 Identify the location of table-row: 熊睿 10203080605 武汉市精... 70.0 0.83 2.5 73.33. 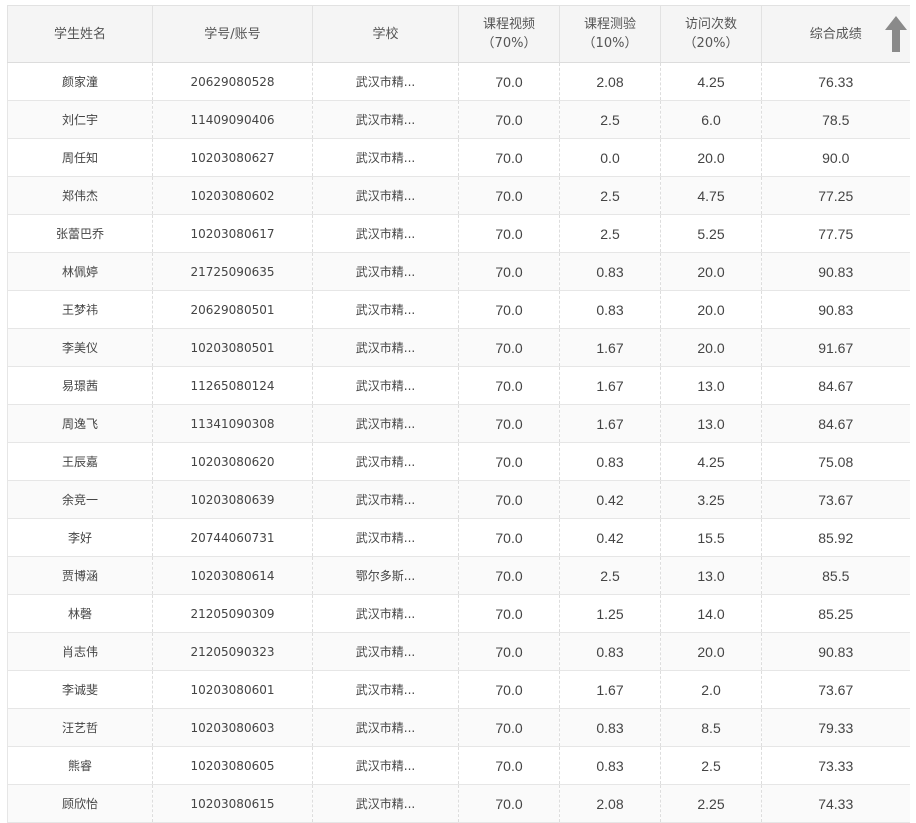
(458, 765).